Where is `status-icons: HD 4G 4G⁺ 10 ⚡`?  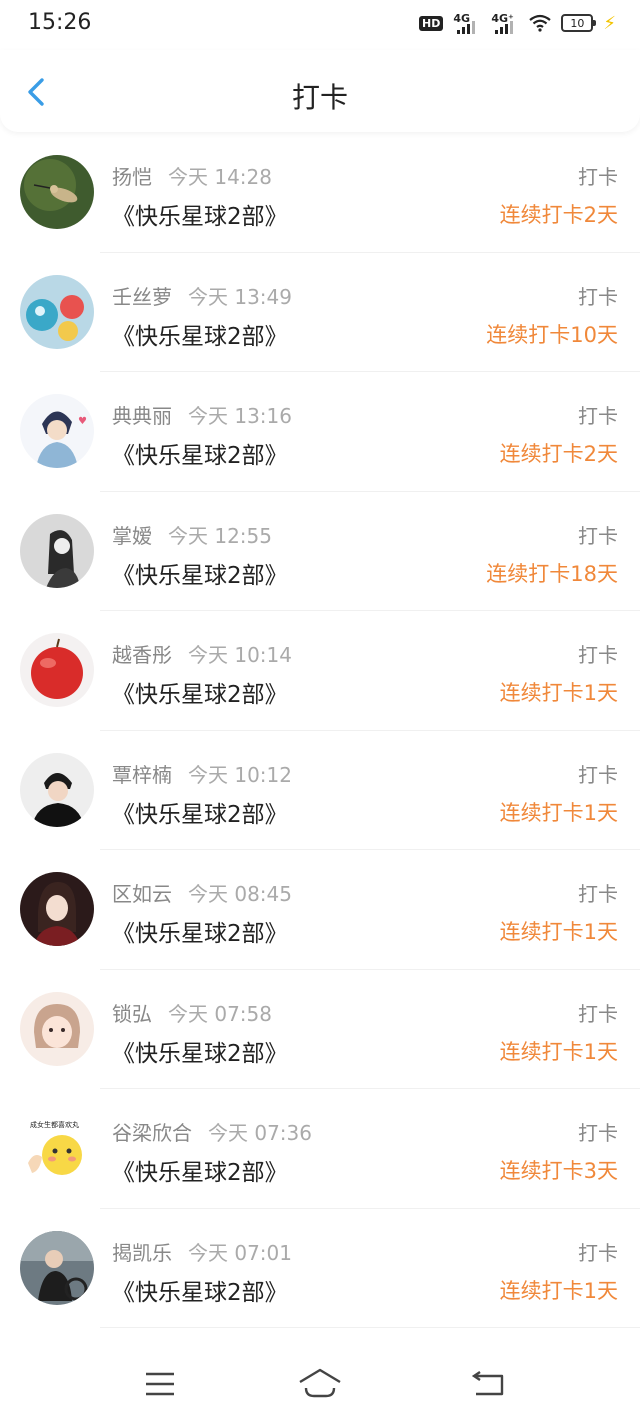
status-icons: HD 4G 4G⁺ 10 ⚡ is located at coordinates (517, 23).